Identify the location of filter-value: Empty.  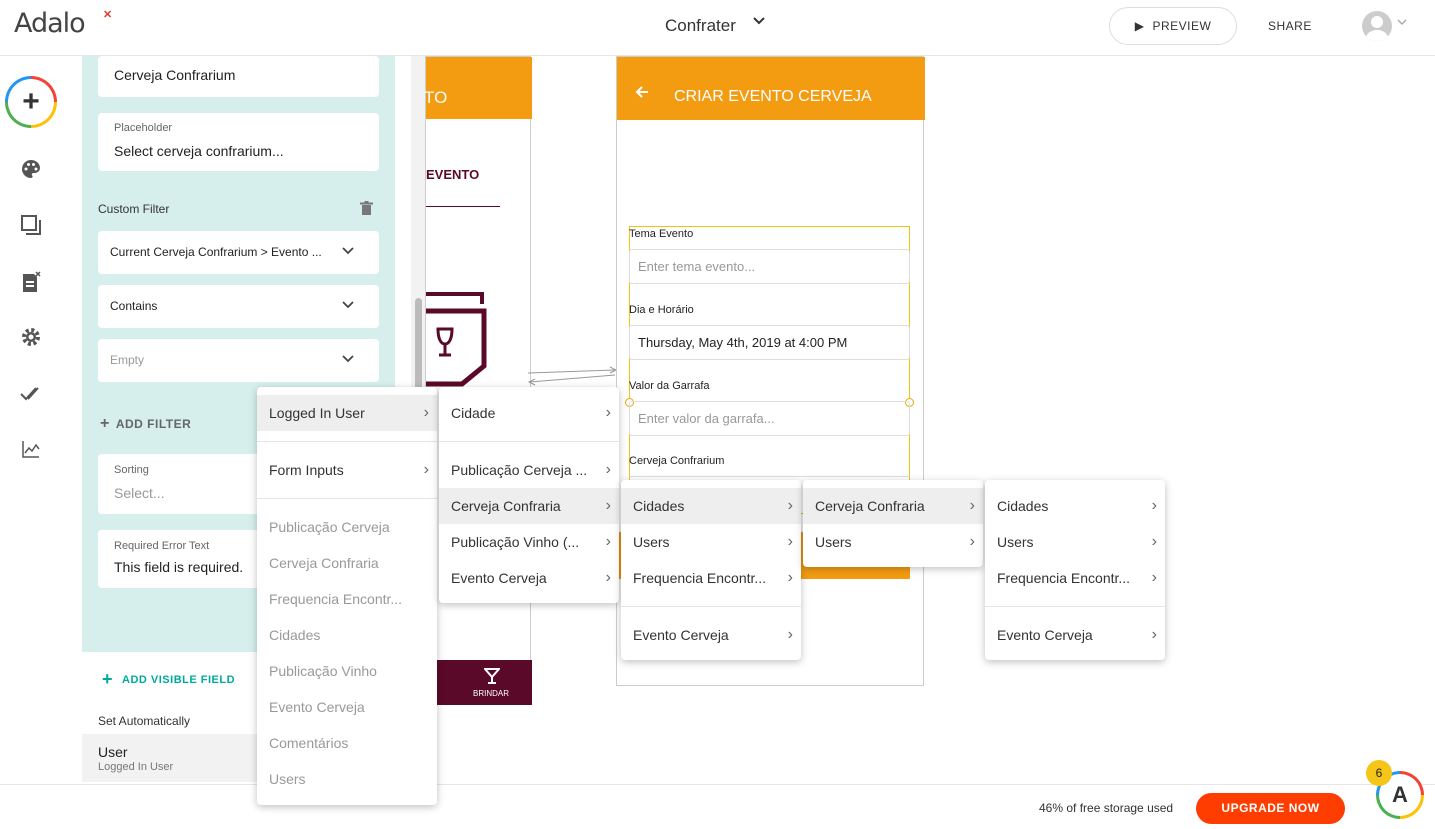
(127, 360).